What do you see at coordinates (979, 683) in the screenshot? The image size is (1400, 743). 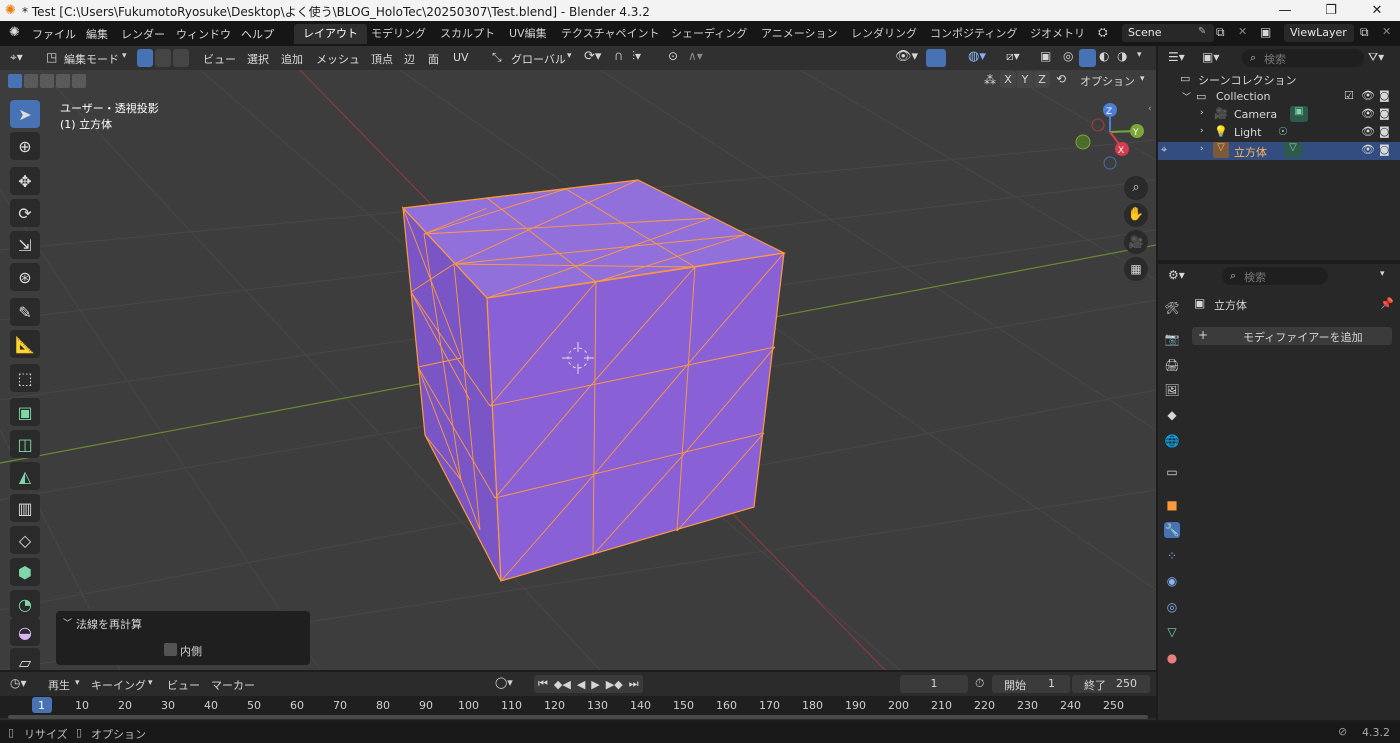 I see `stopwatch-icon: ⏱` at bounding box center [979, 683].